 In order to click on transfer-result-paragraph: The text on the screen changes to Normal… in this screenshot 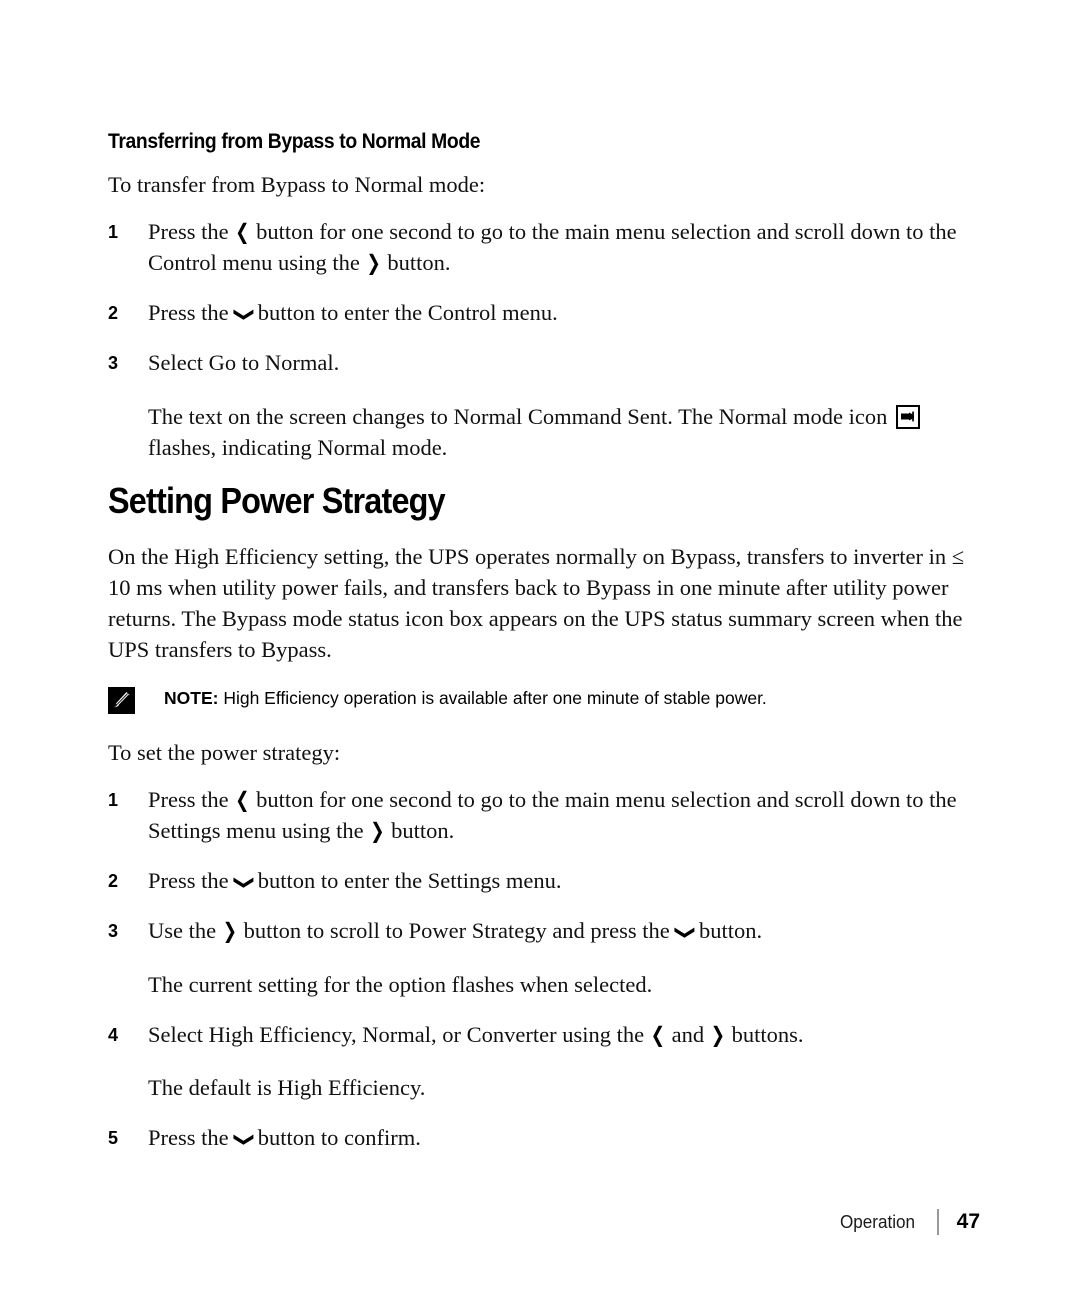, I will do `click(538, 432)`.